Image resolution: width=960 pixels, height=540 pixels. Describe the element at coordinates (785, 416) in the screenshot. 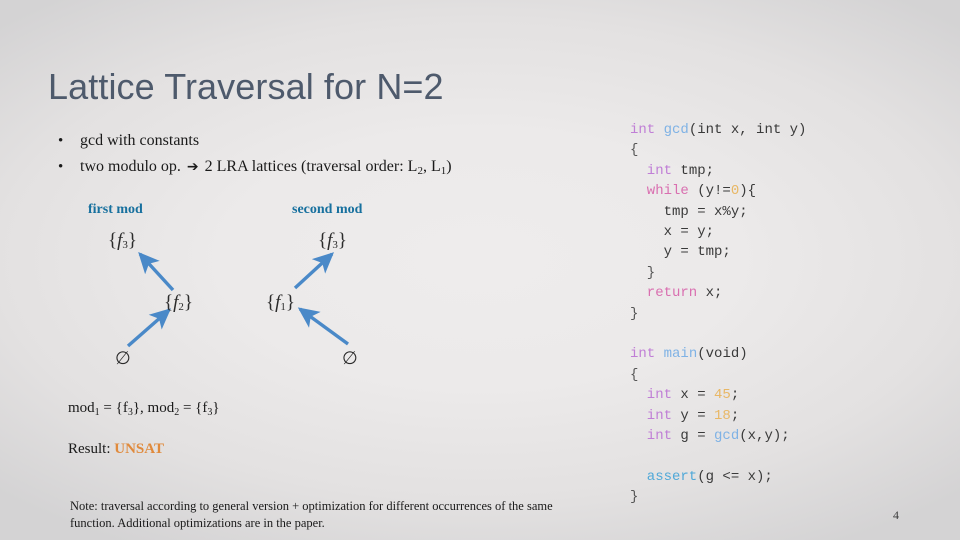

I see `code-line: int y = 18;` at that location.